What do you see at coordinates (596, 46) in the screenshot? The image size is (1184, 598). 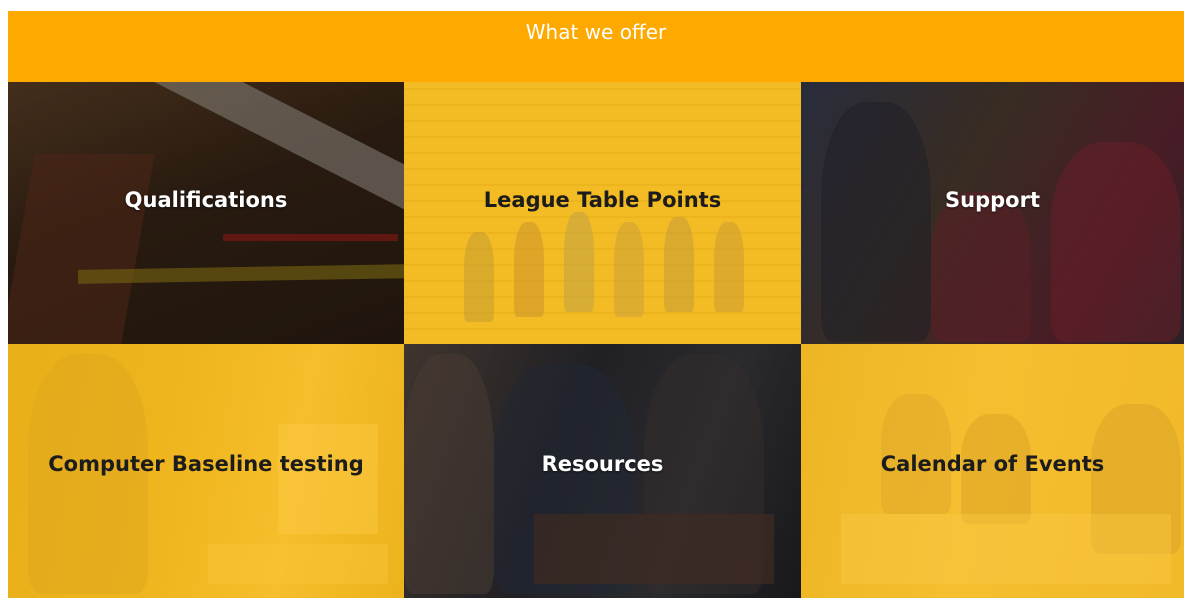 I see `section-banner: What we offer` at bounding box center [596, 46].